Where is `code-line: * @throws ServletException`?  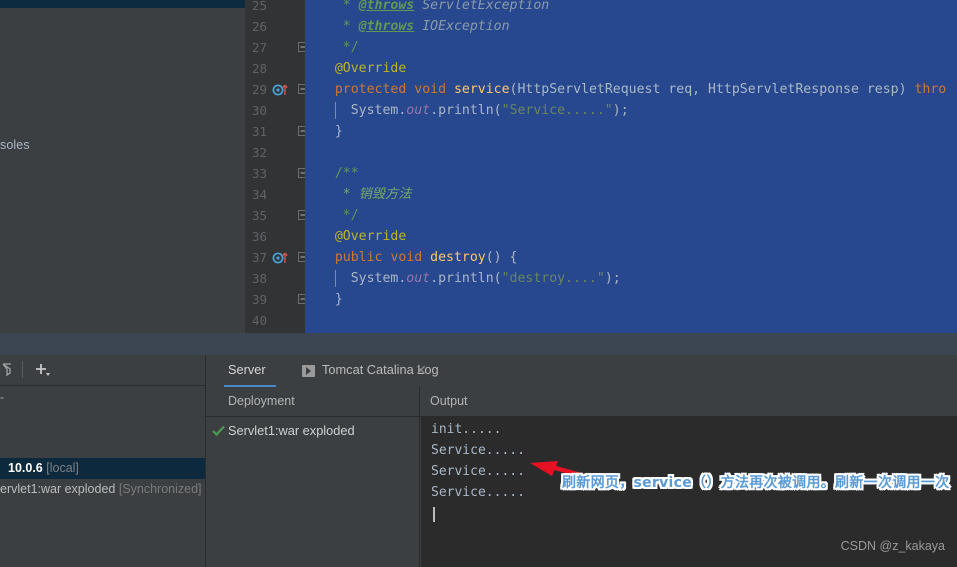 code-line: * @throws ServletException is located at coordinates (446, 8).